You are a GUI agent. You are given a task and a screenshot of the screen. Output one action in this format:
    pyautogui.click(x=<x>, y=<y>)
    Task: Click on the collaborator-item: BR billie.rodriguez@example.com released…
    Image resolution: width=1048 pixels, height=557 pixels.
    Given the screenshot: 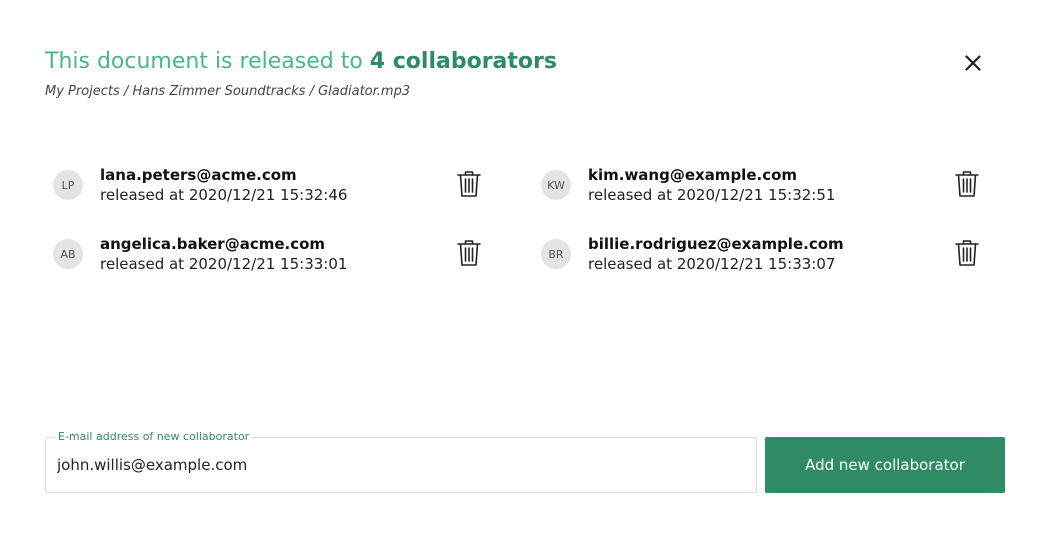 What is the action you would take?
    pyautogui.click(x=769, y=254)
    